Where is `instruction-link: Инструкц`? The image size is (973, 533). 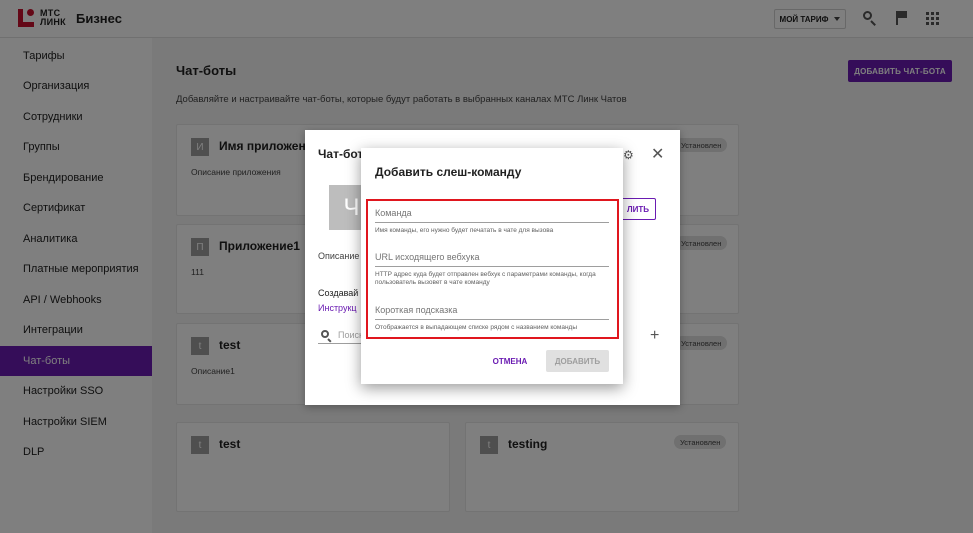 instruction-link: Инструкц is located at coordinates (337, 308).